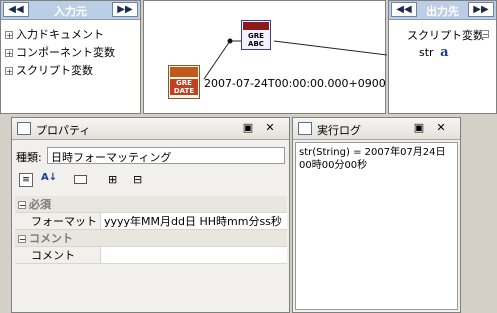 The width and height of the screenshot is (497, 313). Describe the element at coordinates (112, 179) in the screenshot. I see `expand-all-icon: ⊞` at that location.